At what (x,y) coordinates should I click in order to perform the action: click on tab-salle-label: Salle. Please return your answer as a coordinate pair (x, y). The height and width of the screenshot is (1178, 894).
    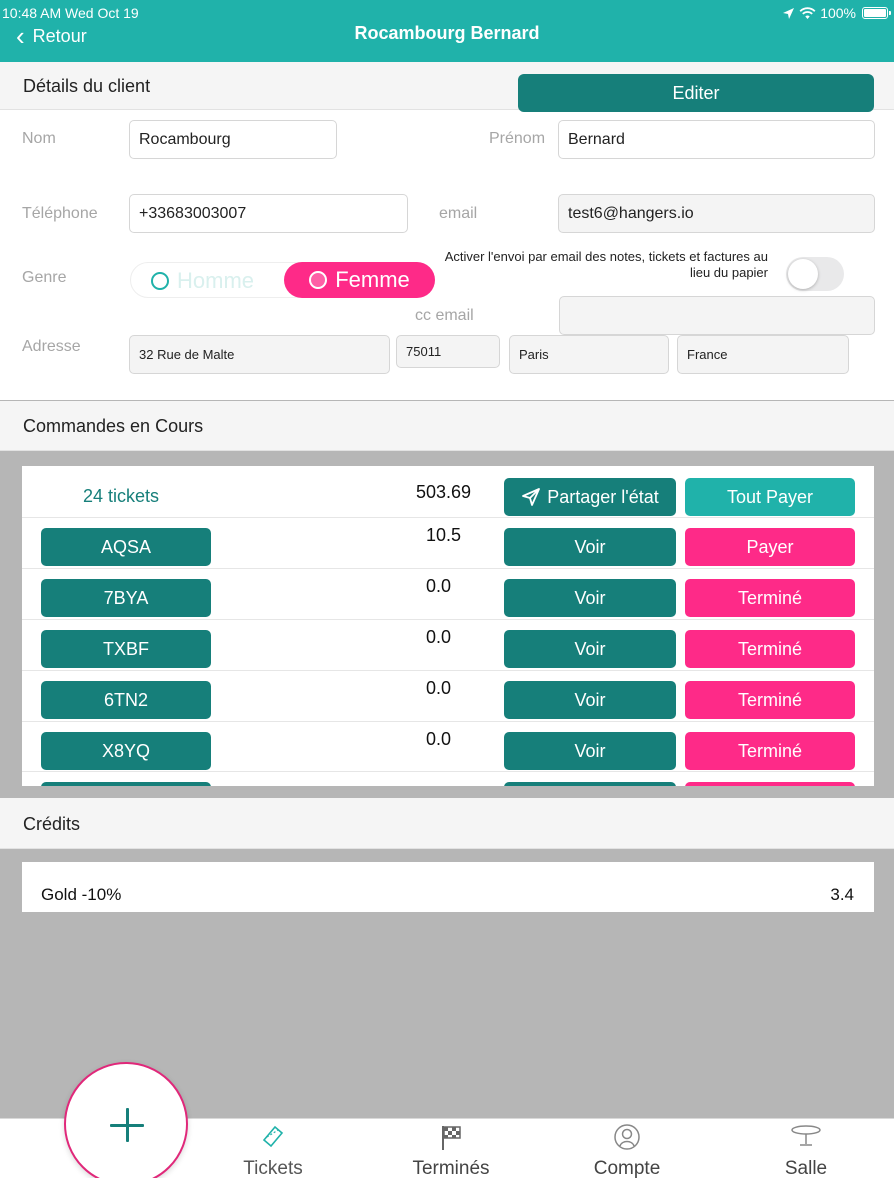
    Looking at the image, I should click on (806, 1168).